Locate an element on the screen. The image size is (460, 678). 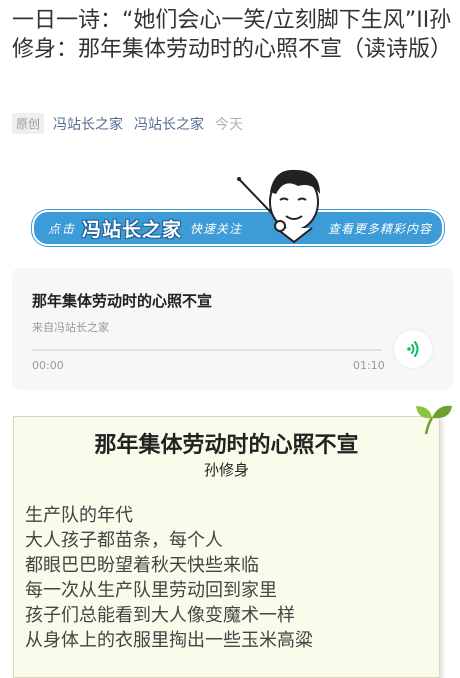
publish-date: 今天 is located at coordinates (229, 124).